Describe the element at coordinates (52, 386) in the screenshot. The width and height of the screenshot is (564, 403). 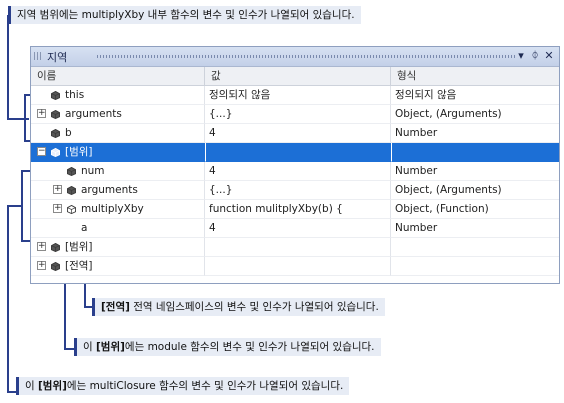
I see `callout-closure-bold: [범위]` at that location.